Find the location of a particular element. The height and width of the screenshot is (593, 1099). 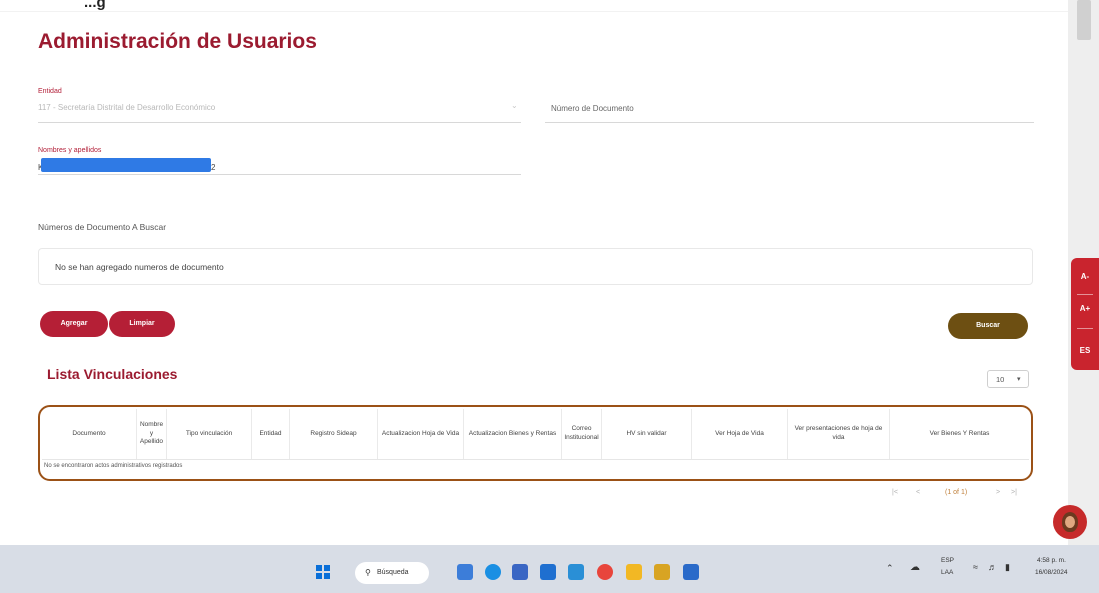

nombres-input-suffix: 2 is located at coordinates (213, 167).